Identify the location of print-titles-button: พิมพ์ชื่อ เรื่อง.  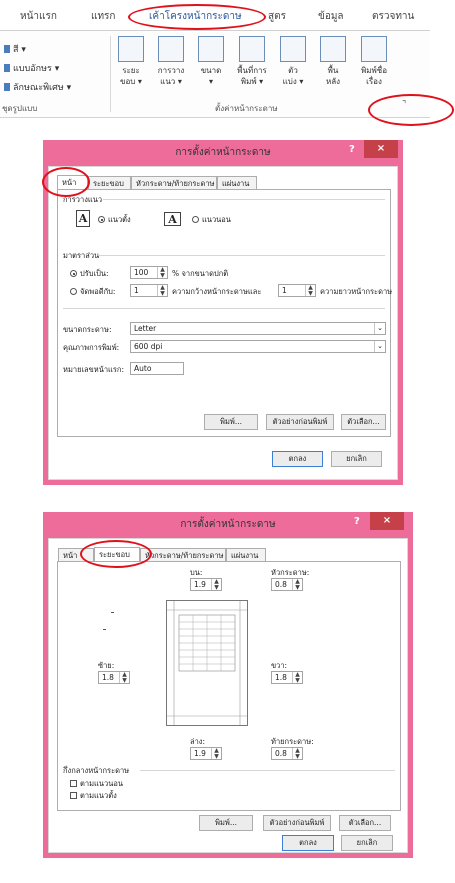
(374, 61).